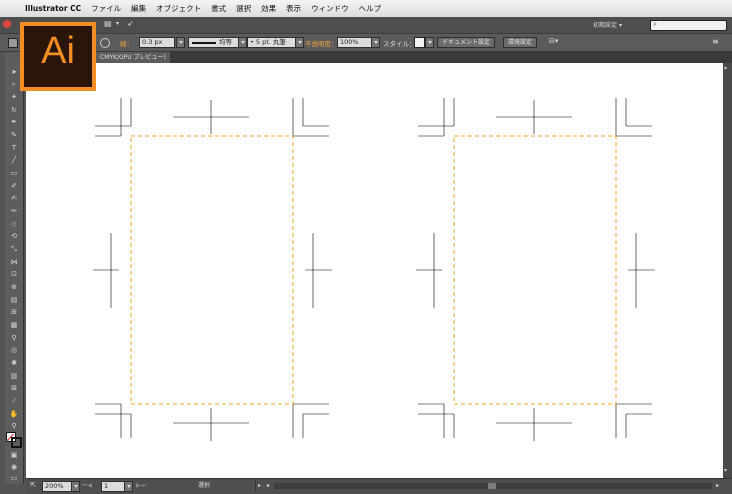 Image resolution: width=732 pixels, height=494 pixels. I want to click on arrange-documents-icon: ▤, so click(110, 24).